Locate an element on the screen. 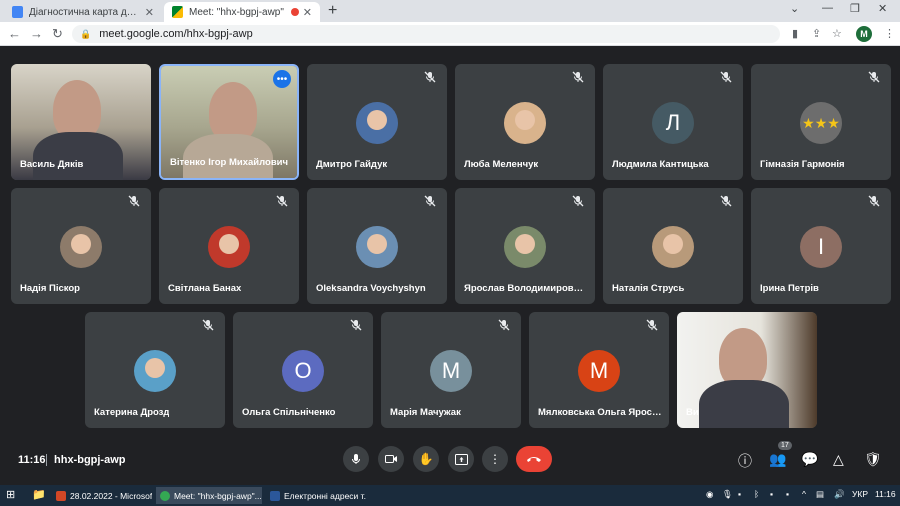  more-options-button: ⋮ is located at coordinates (495, 459).